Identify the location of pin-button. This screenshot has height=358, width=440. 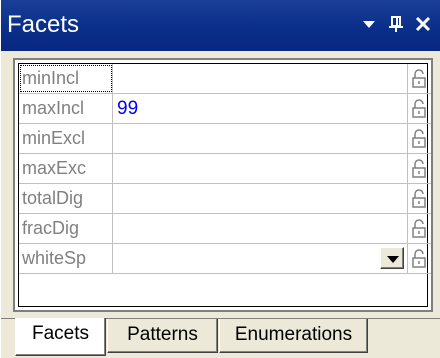
(396, 24).